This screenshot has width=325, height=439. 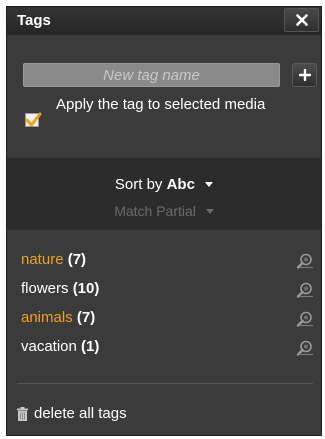 I want to click on tag-link: flowers (10), so click(x=60, y=288).